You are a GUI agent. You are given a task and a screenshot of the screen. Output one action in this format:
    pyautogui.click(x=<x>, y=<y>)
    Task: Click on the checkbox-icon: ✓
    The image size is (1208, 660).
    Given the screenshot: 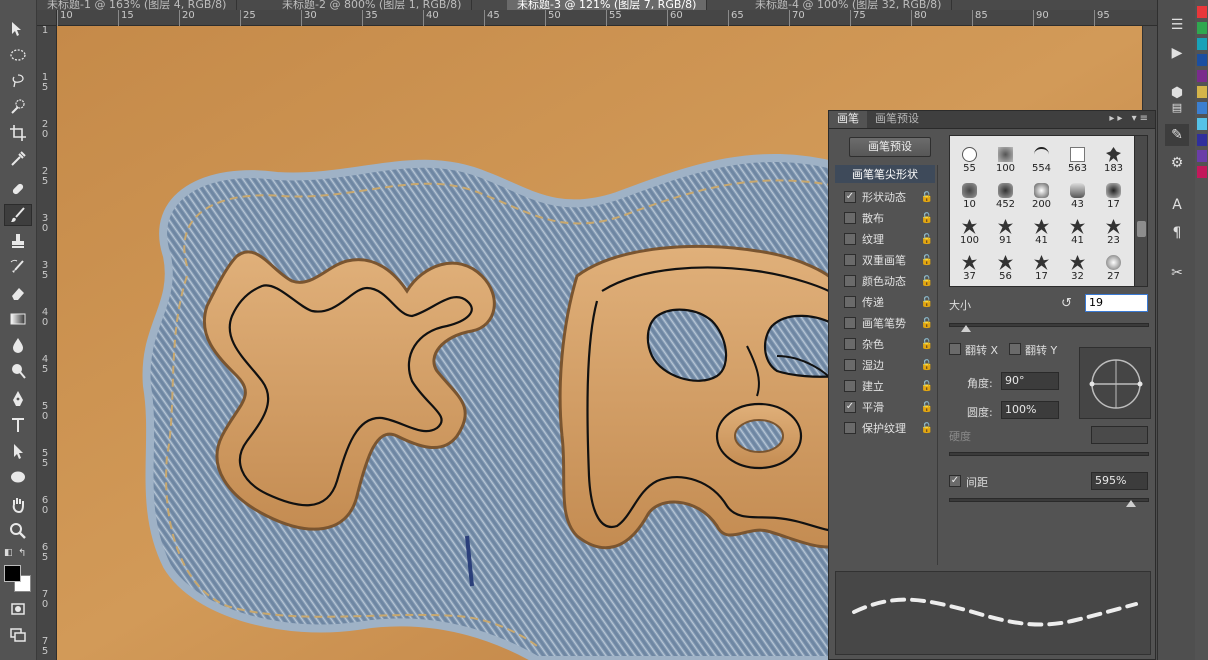 What is the action you would take?
    pyautogui.click(x=850, y=407)
    